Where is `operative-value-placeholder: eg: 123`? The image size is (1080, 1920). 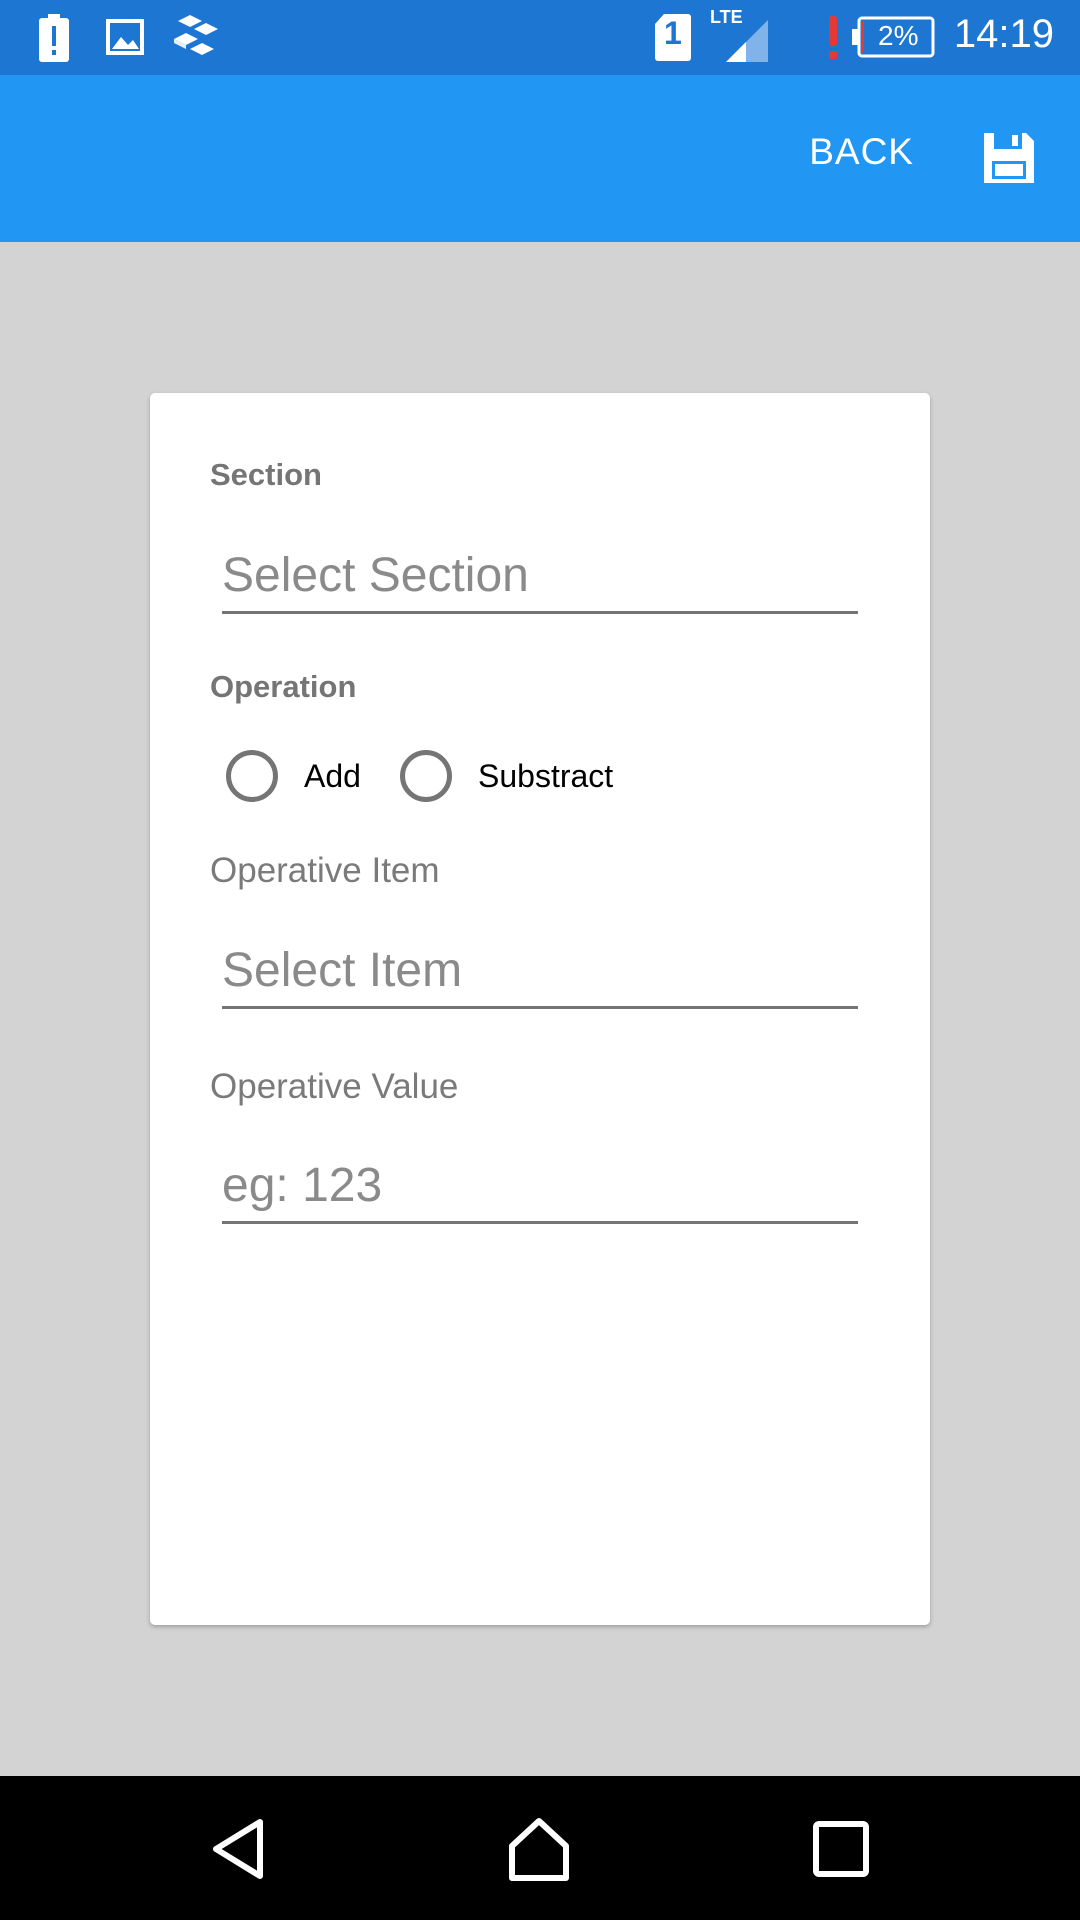 operative-value-placeholder: eg: 123 is located at coordinates (302, 1185).